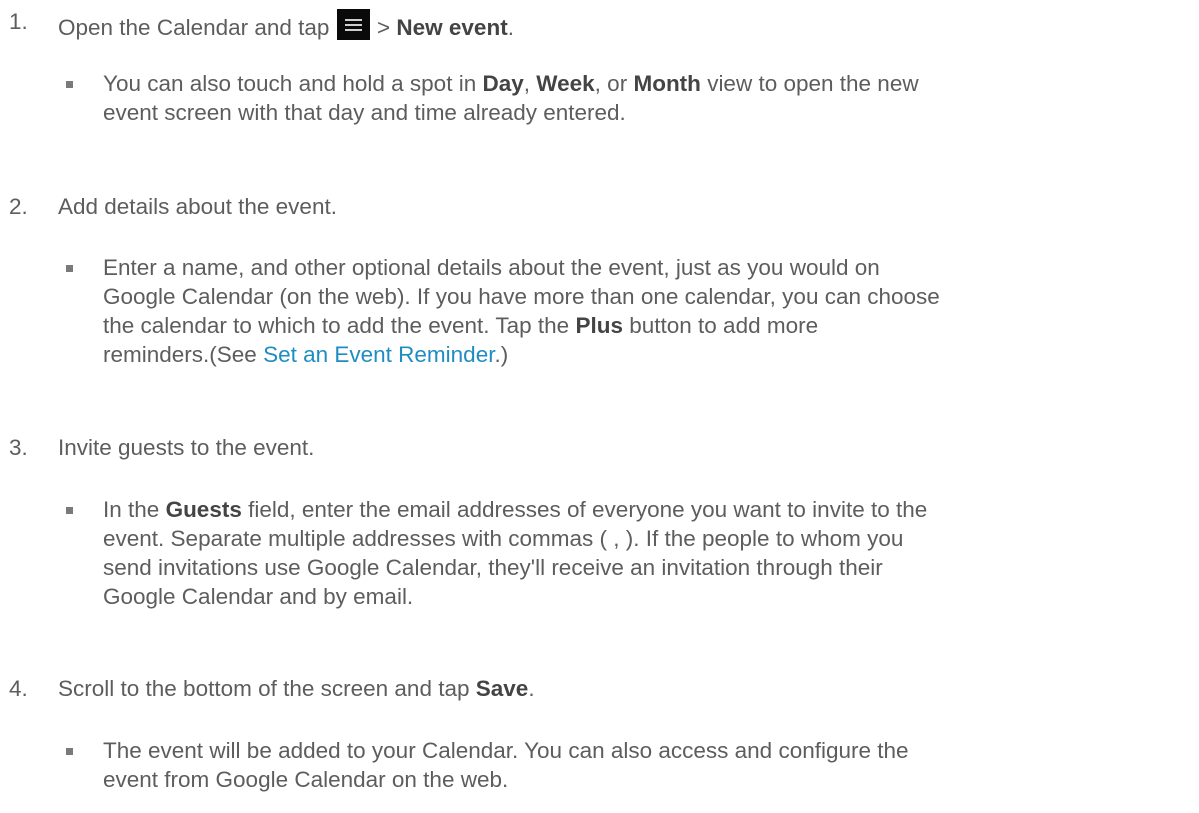 Image resolution: width=1199 pixels, height=813 pixels. What do you see at coordinates (286, 25) in the screenshot?
I see `step-text: Open the Calendar and tap > New event.` at bounding box center [286, 25].